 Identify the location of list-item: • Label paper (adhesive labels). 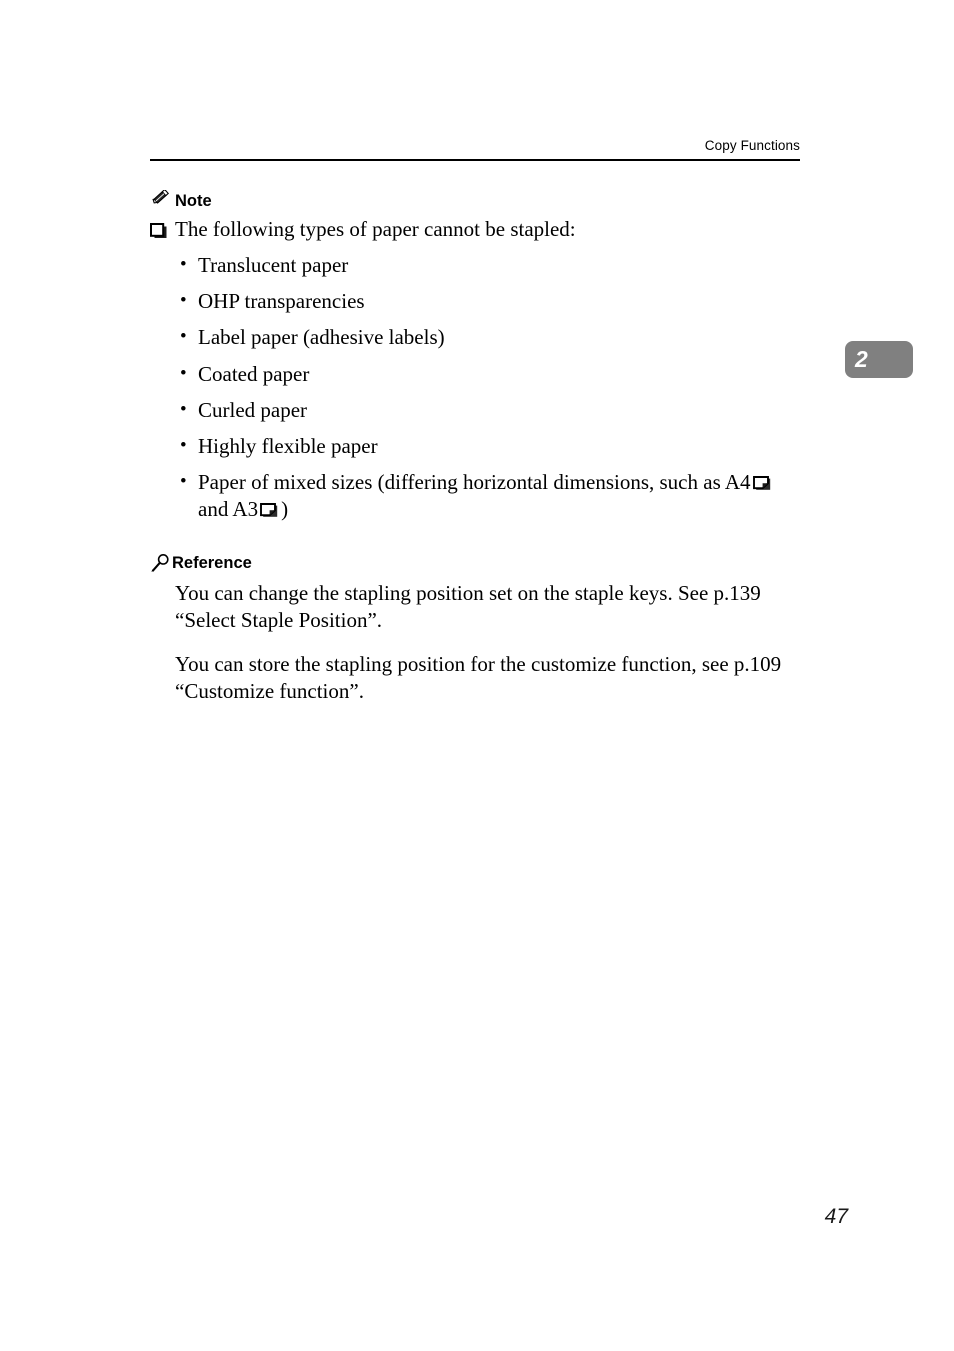
(475, 337).